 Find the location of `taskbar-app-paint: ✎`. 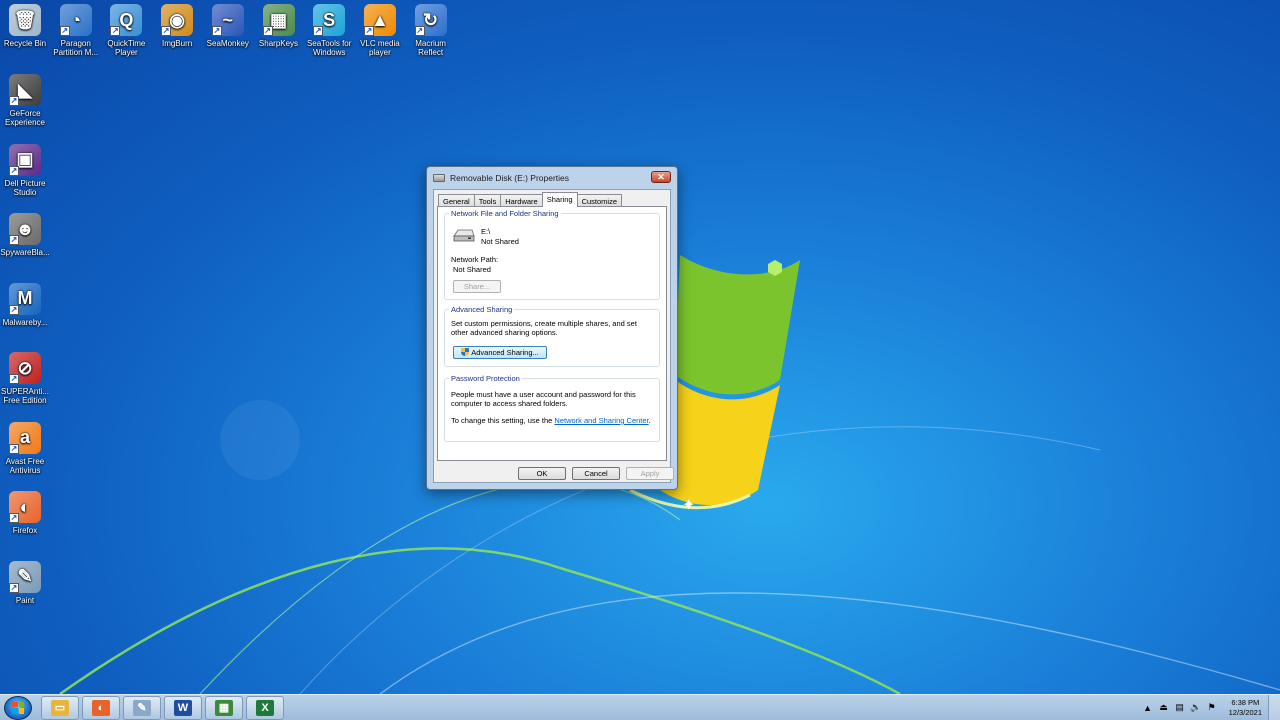

taskbar-app-paint: ✎ is located at coordinates (142, 707).